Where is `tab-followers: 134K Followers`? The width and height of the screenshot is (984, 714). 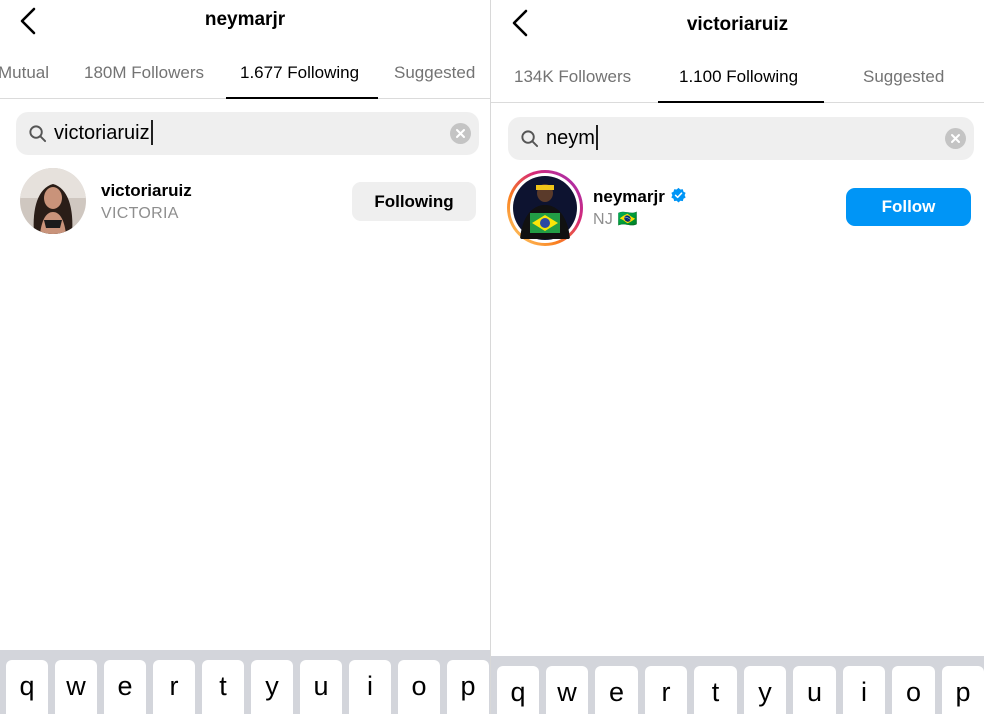
tab-followers: 134K Followers is located at coordinates (572, 80).